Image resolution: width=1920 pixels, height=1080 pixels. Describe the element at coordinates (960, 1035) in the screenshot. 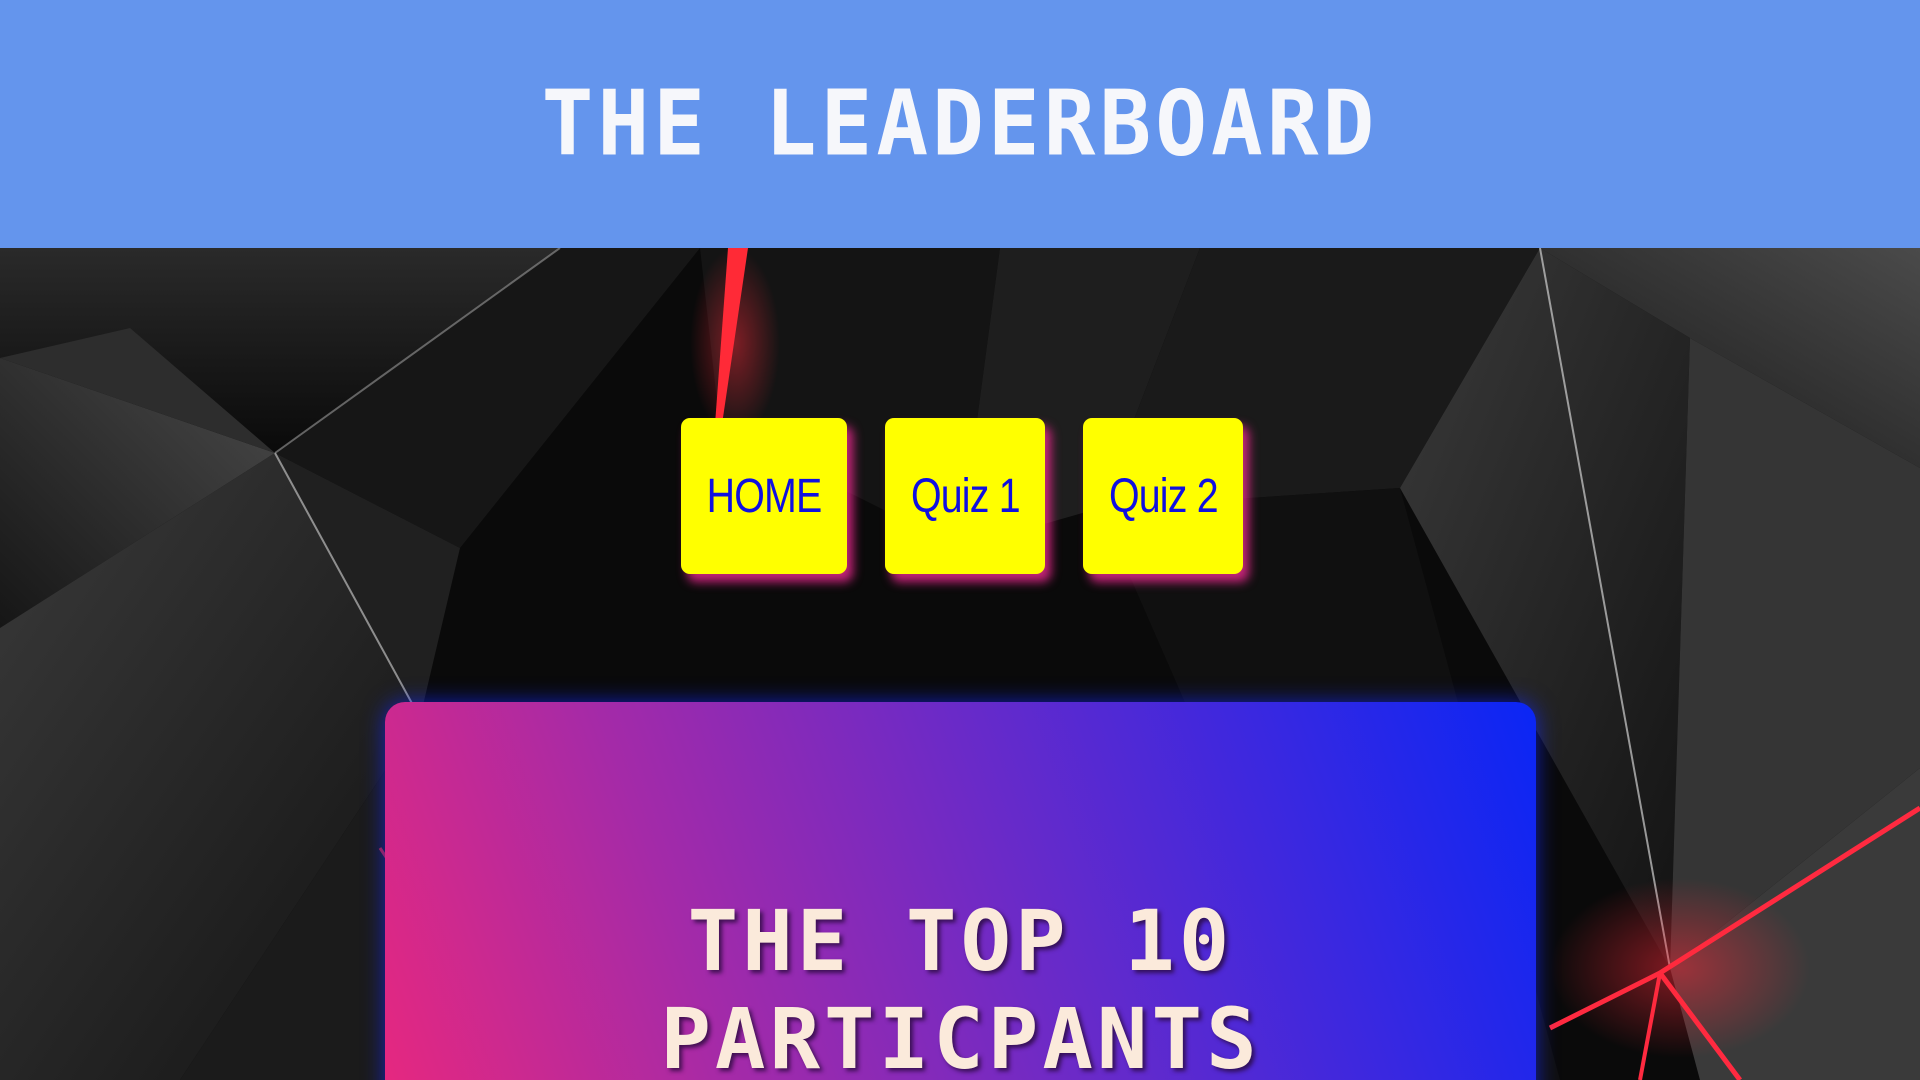

I see `leaderboard-heading-line2: PARTICPANTS` at that location.